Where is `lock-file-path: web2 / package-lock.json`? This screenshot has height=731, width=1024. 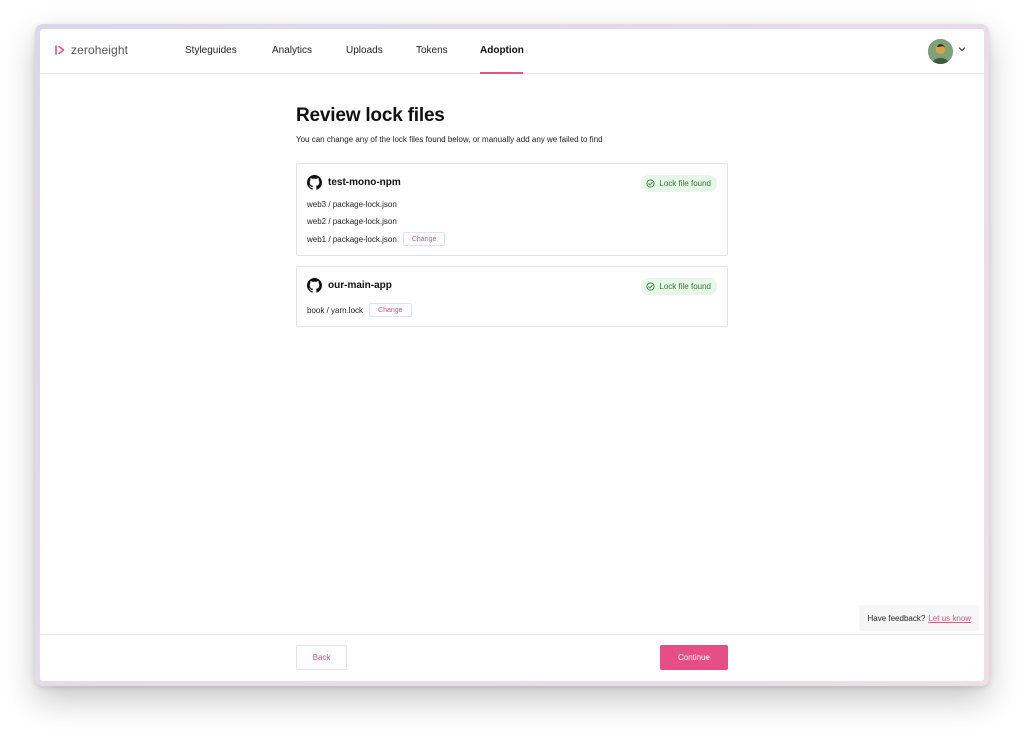
lock-file-path: web2 / package-lock.json is located at coordinates (352, 221).